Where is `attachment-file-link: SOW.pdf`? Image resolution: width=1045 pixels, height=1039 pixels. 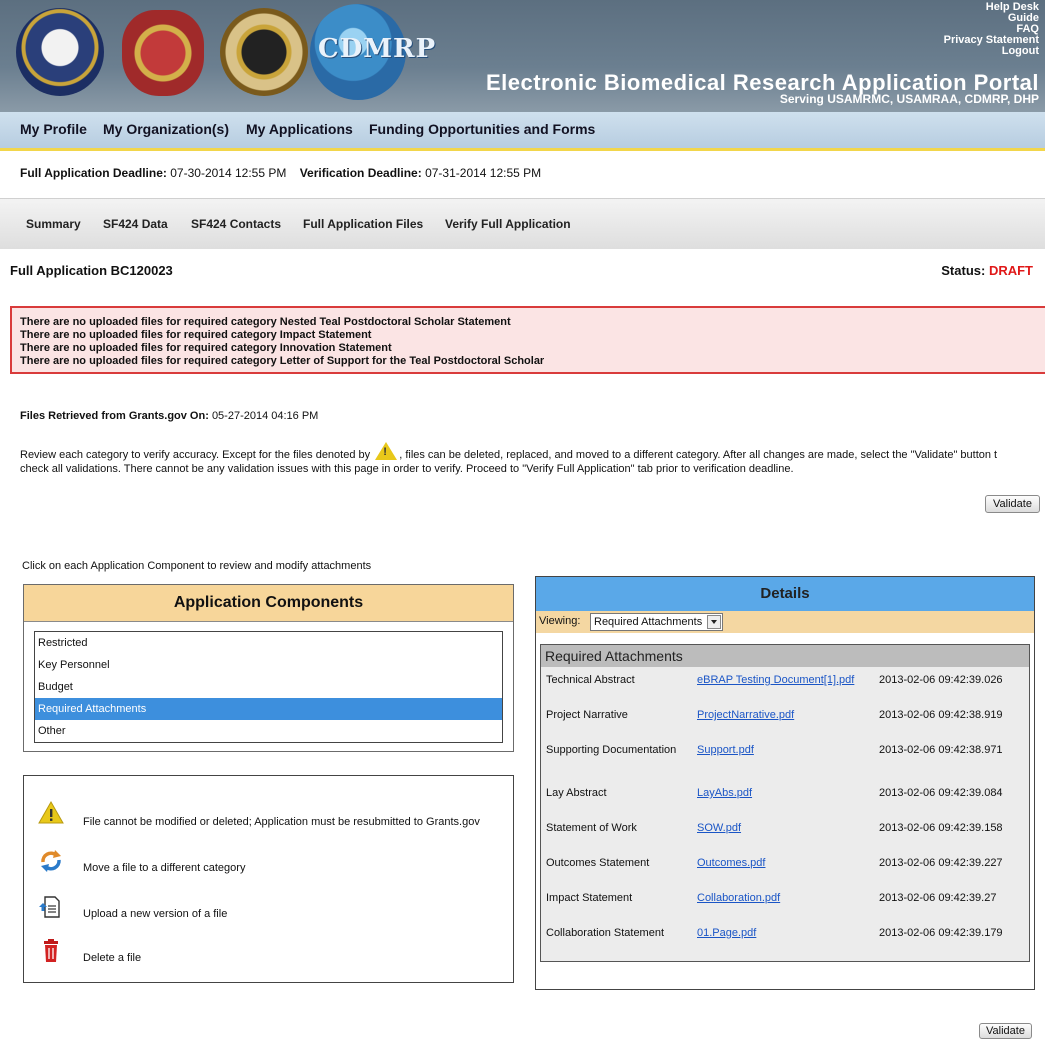
attachment-file-link: SOW.pdf is located at coordinates (719, 828).